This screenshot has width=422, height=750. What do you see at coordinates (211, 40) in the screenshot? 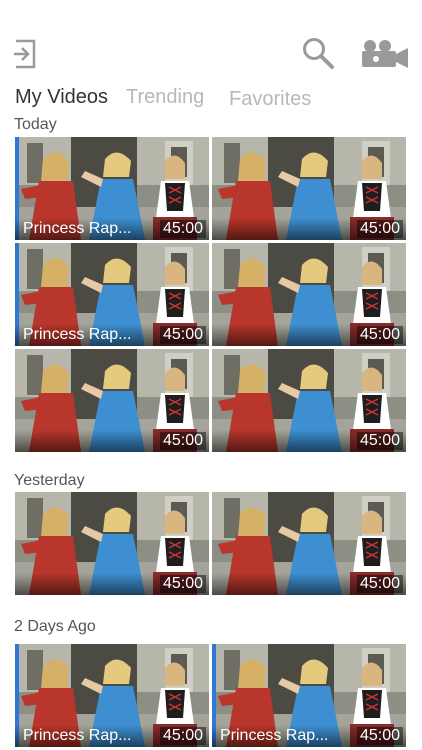
I see `top-bar` at bounding box center [211, 40].